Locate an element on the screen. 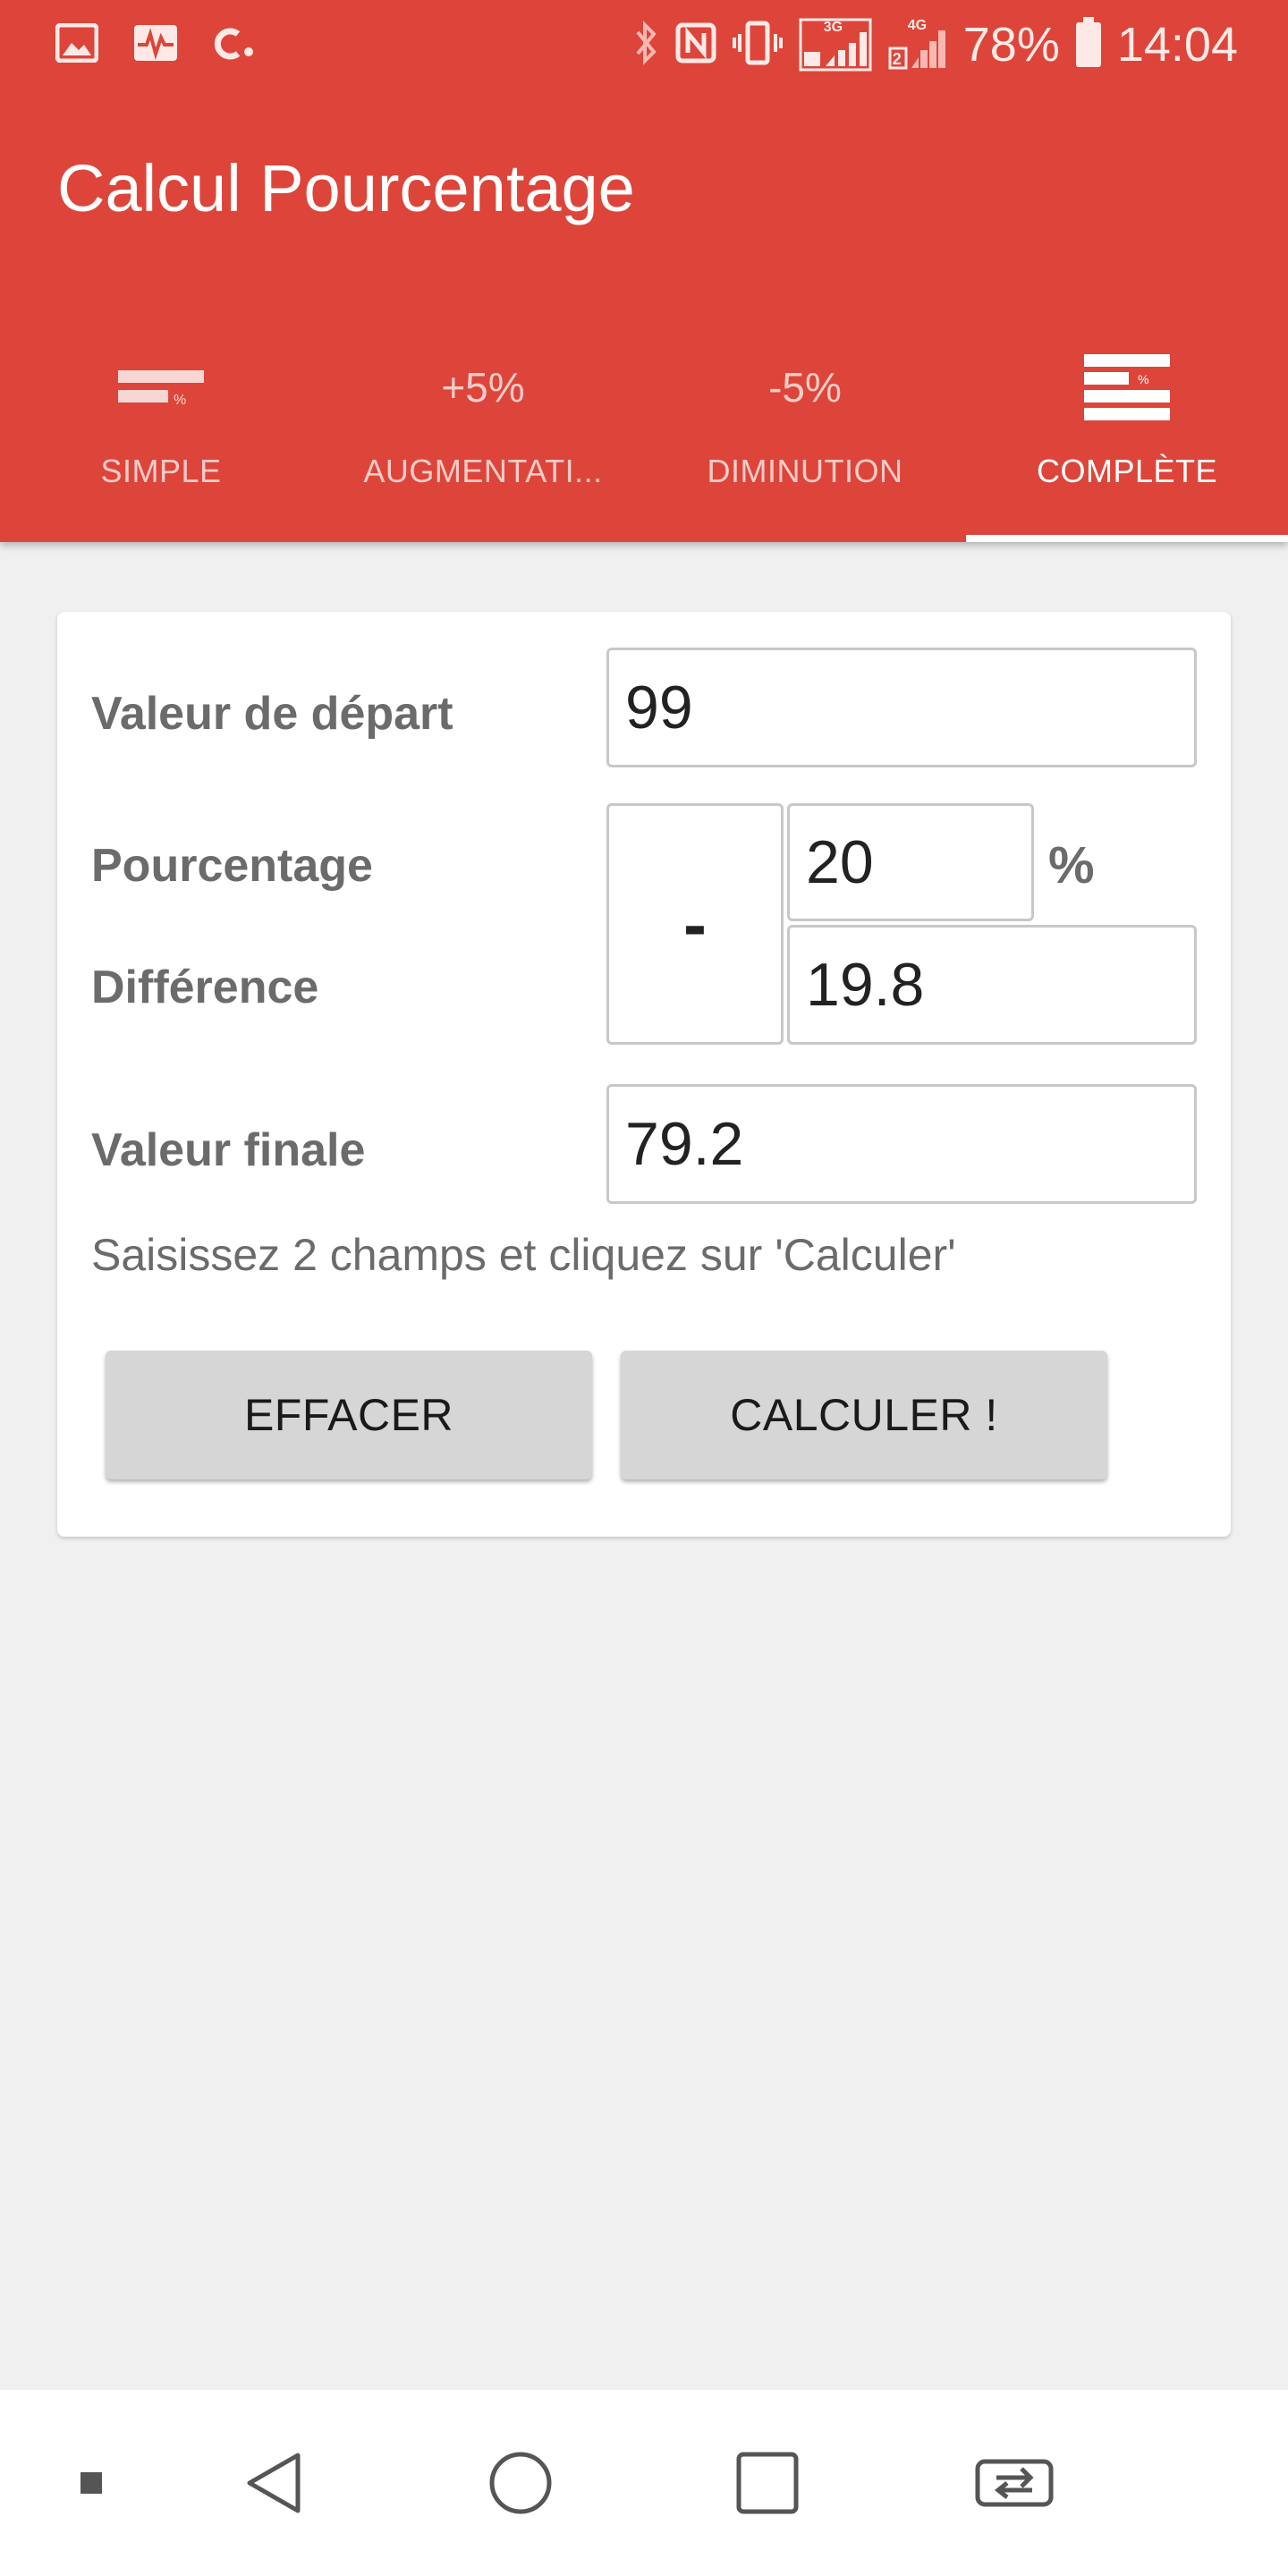 This screenshot has width=1288, height=2576. multi-bar-percent-icon: % is located at coordinates (1127, 387).